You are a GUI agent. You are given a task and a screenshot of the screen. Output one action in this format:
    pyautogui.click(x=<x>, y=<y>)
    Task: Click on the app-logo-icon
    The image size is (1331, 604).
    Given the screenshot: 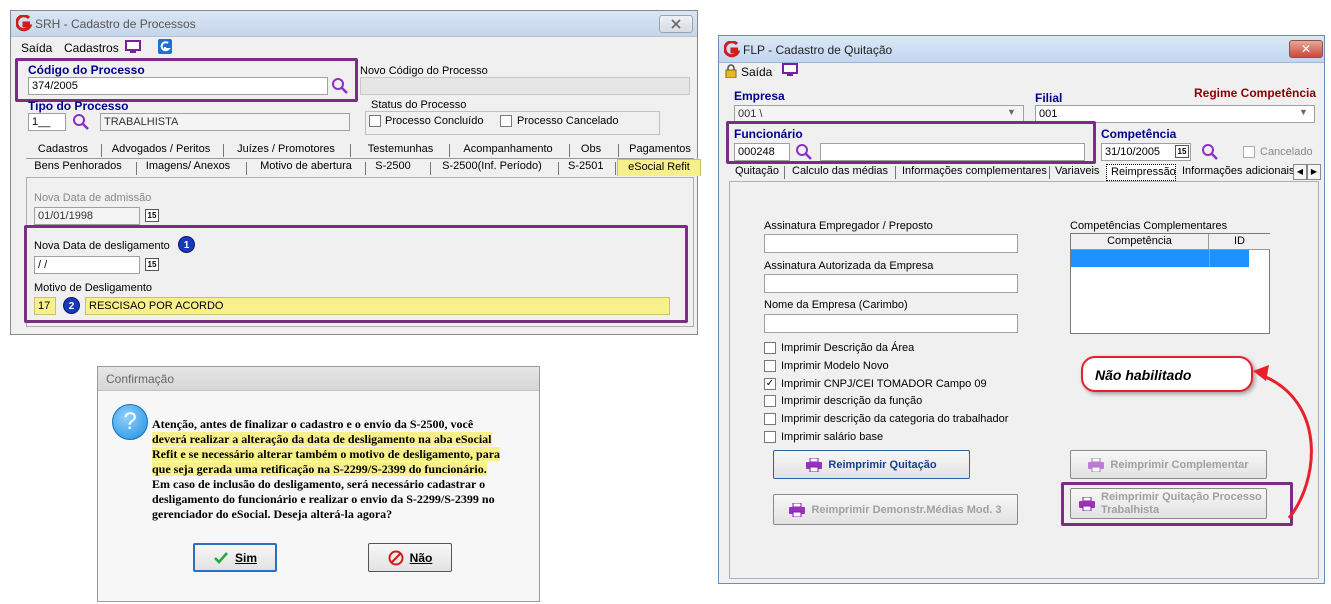 What is the action you would take?
    pyautogui.click(x=24, y=23)
    